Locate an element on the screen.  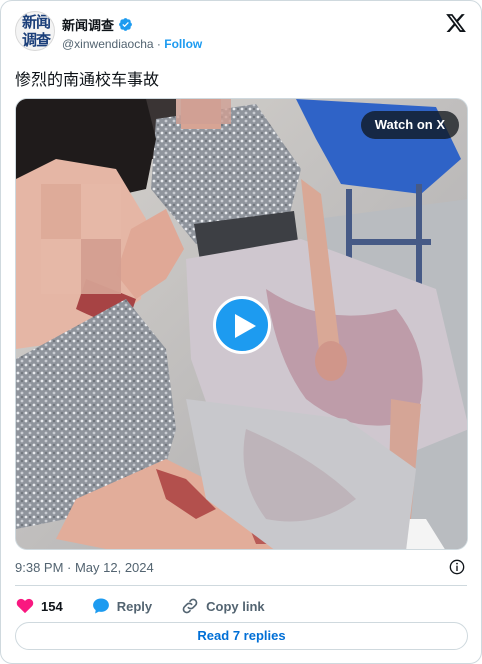
copy-link-button: Copy link is located at coordinates (222, 606).